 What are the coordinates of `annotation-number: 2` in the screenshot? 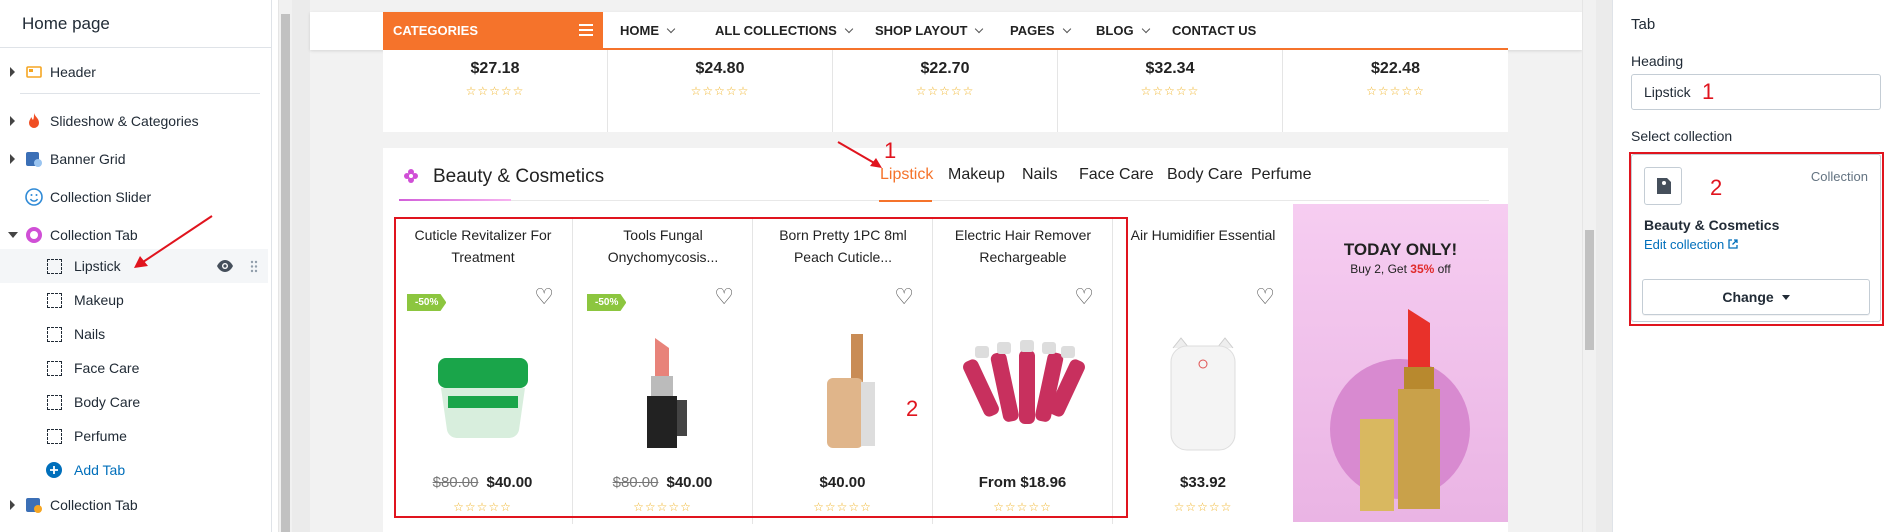 It's located at (912, 408).